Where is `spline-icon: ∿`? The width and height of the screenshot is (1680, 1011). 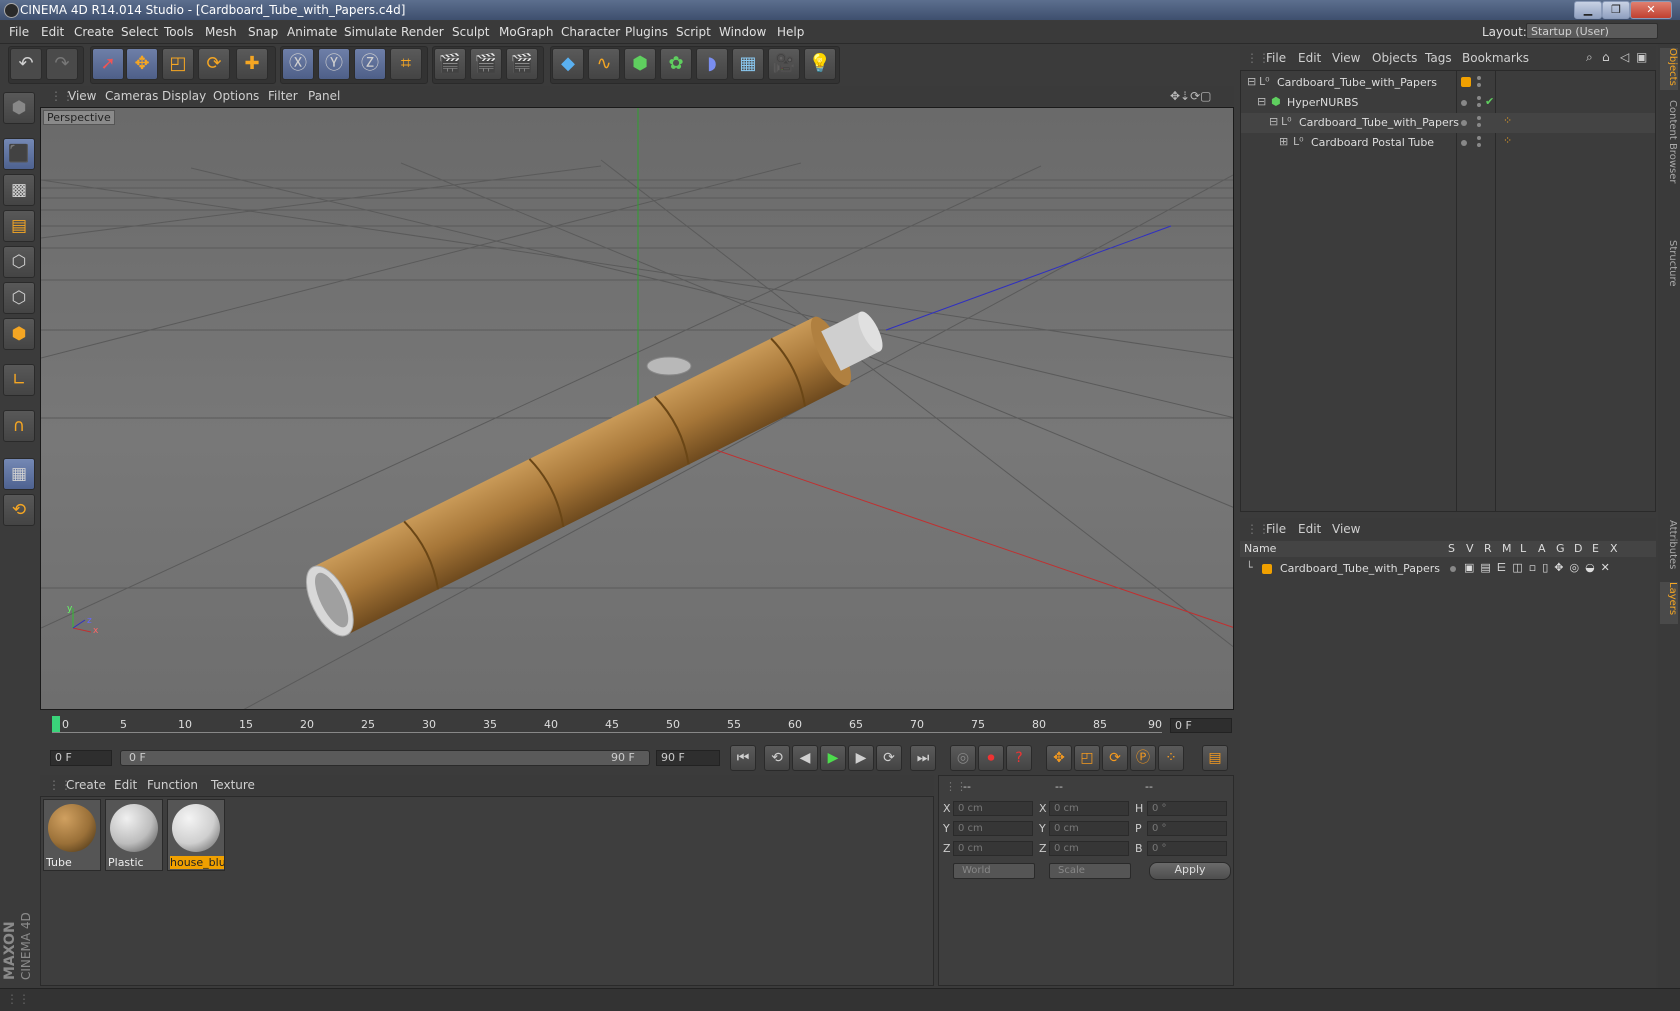
spline-icon: ∿ is located at coordinates (604, 64).